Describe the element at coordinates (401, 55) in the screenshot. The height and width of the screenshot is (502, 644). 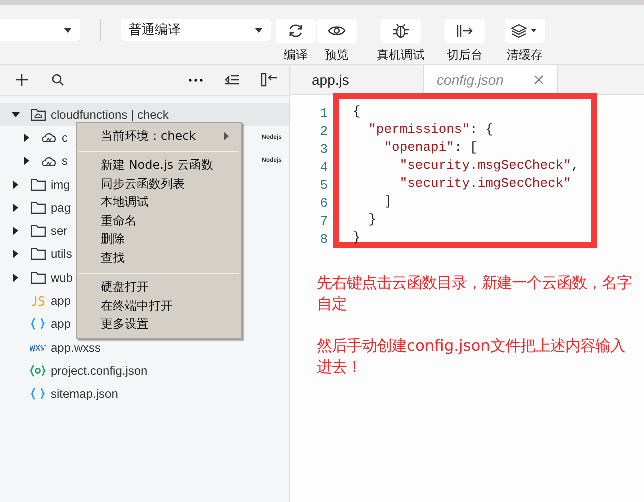
I see `button-label: 真机调试` at that location.